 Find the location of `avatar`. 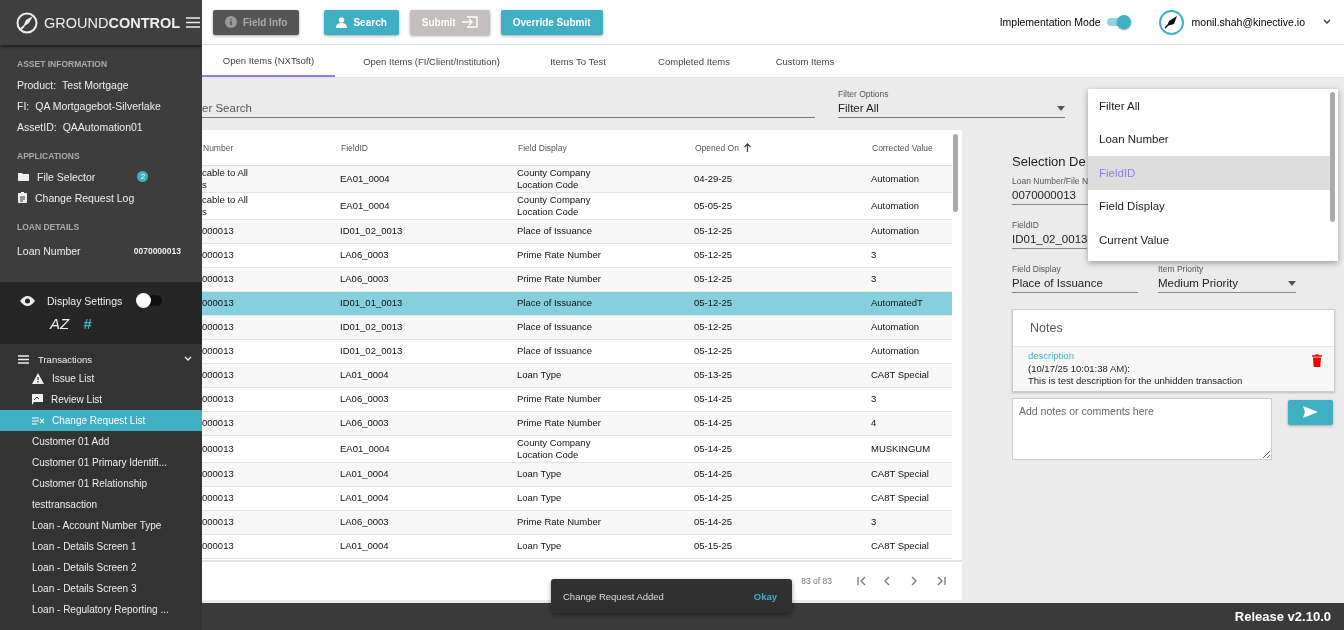

avatar is located at coordinates (1171, 22).